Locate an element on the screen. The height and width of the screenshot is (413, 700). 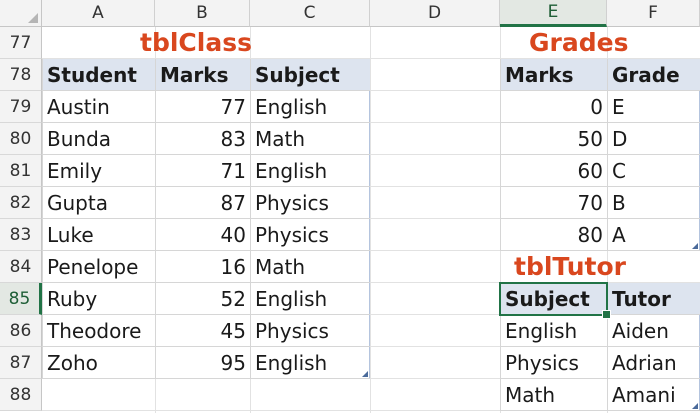
grades-cell: C is located at coordinates (653, 171).